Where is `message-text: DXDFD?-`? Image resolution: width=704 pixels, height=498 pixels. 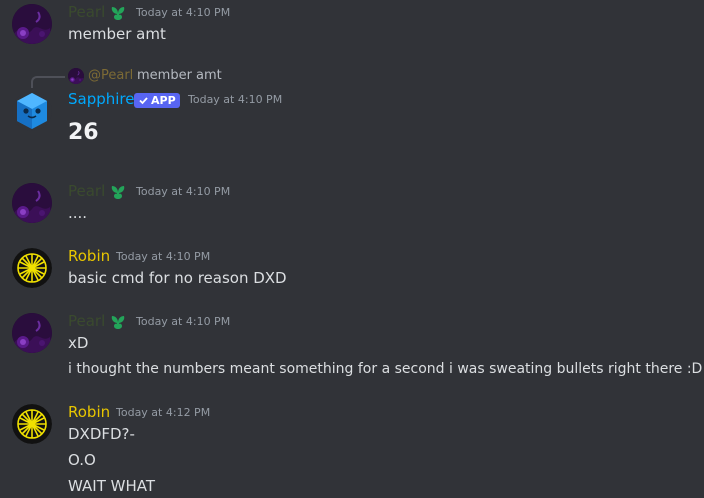 message-text: DXDFD?- is located at coordinates (101, 434).